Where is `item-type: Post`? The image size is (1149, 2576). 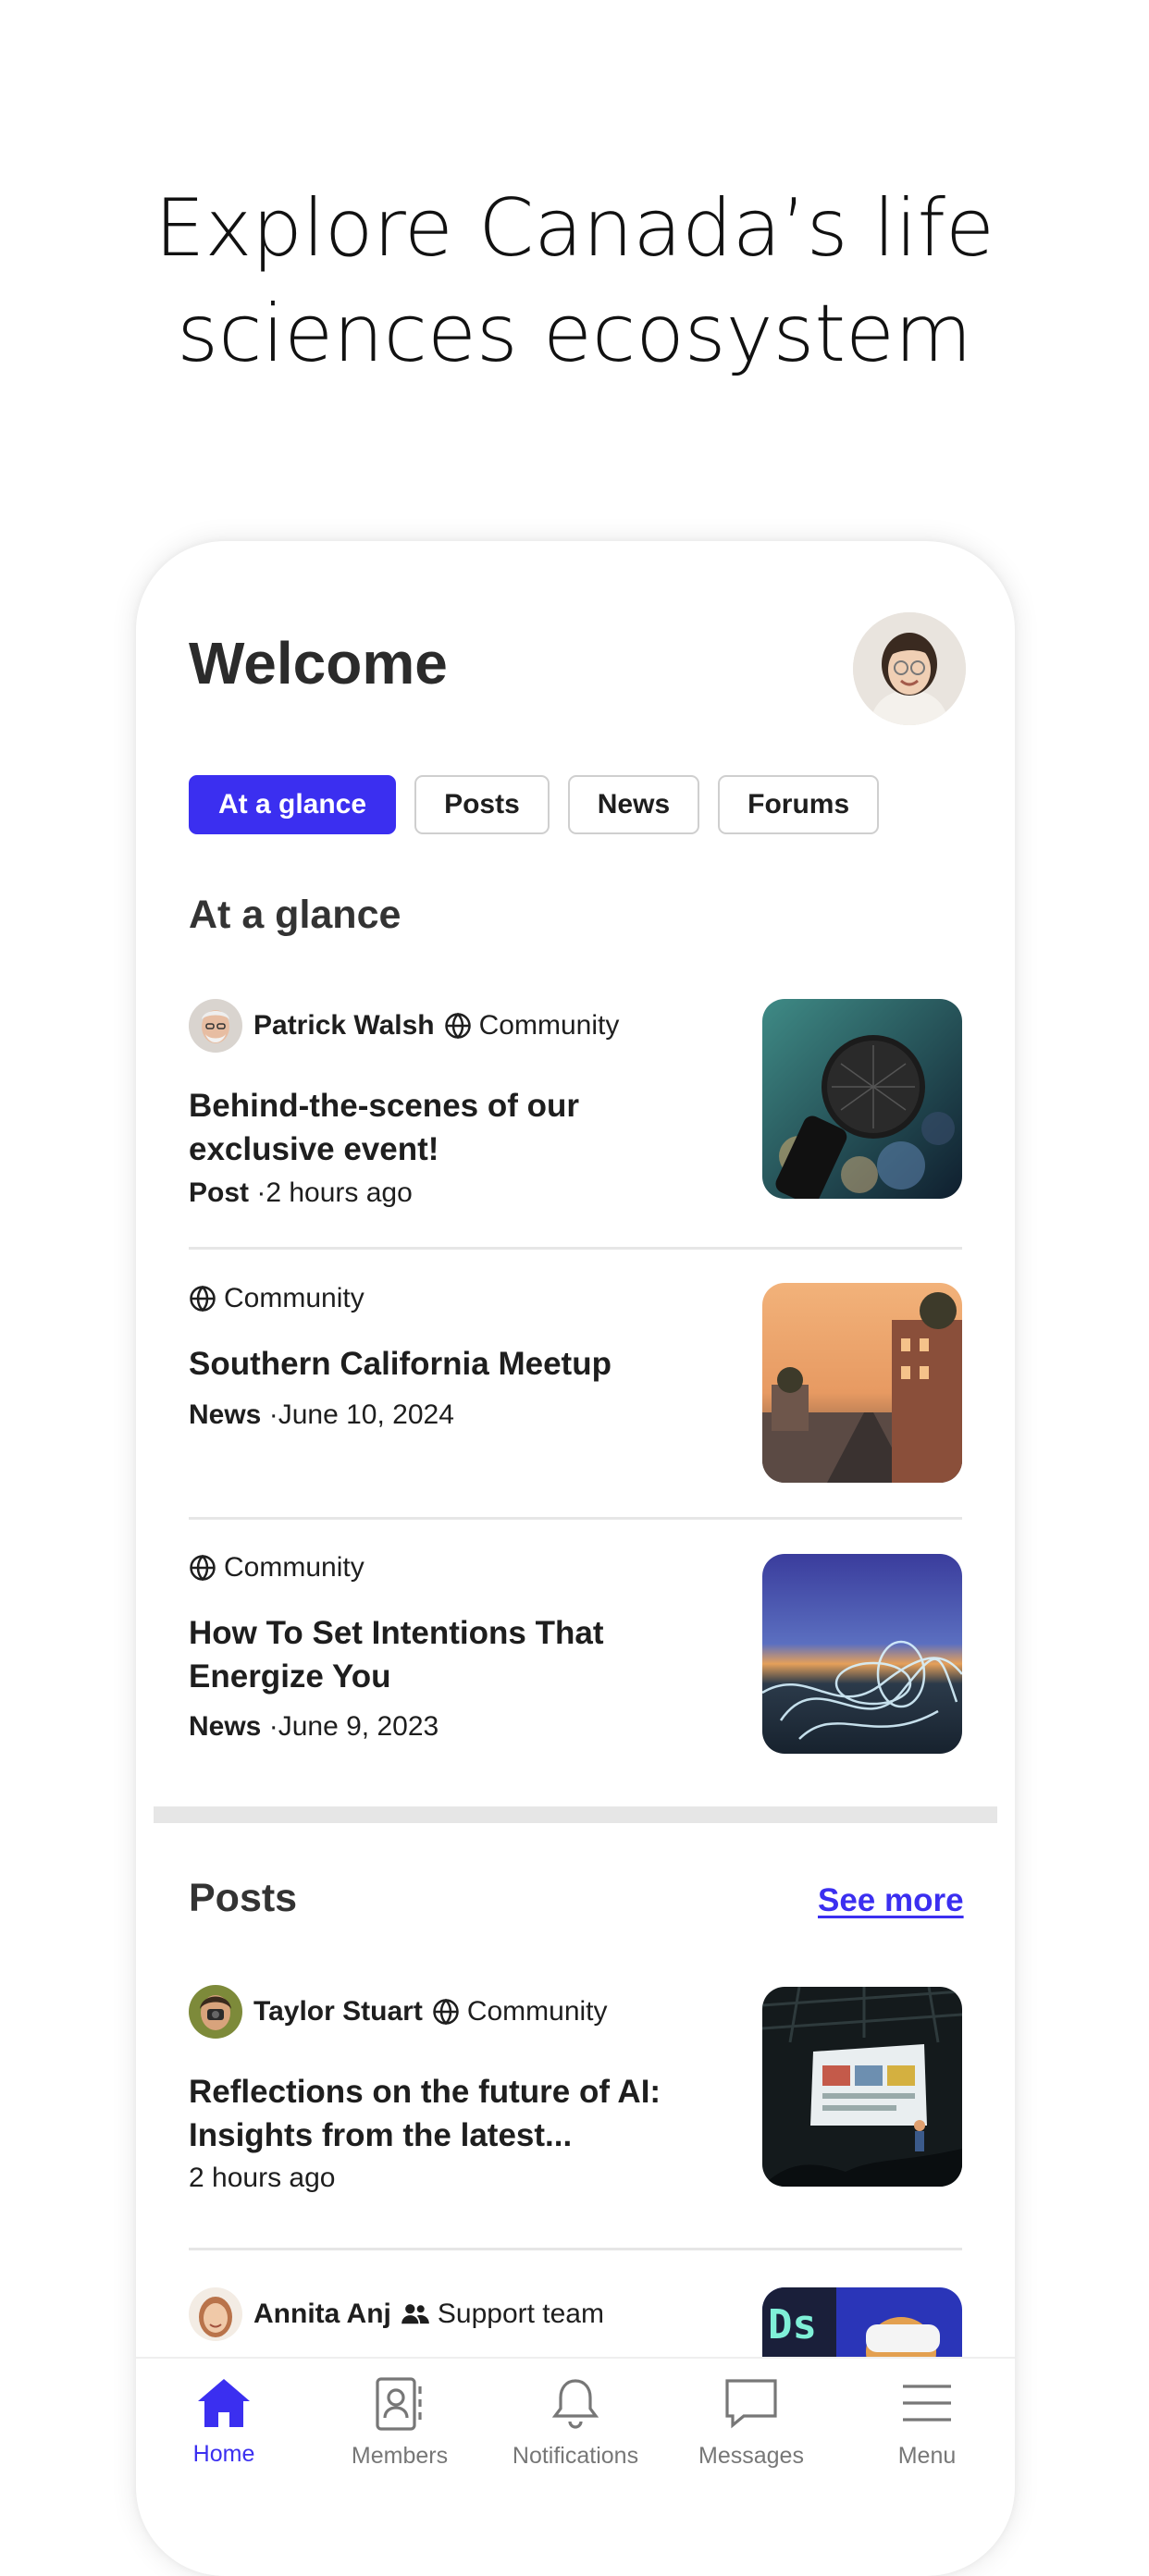 item-type: Post is located at coordinates (220, 1192).